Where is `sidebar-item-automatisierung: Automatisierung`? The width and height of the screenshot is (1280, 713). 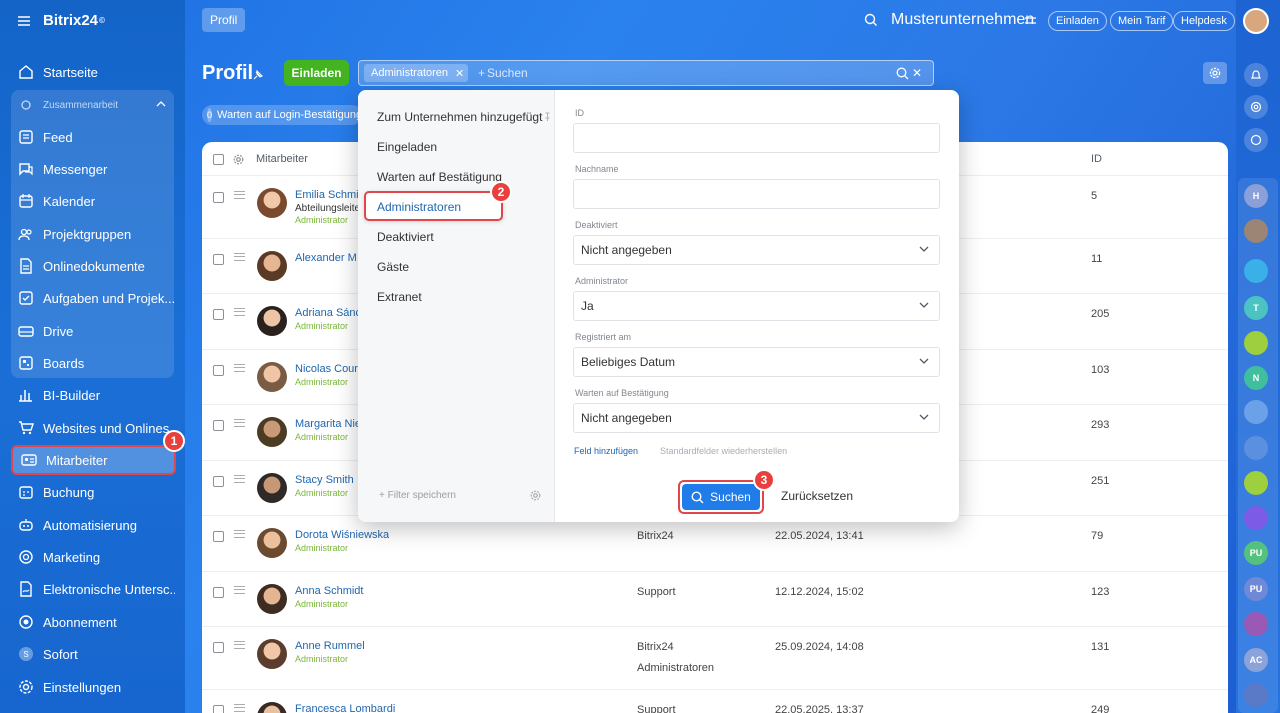
sidebar-item-automatisierung: Automatisierung is located at coordinates (92, 525).